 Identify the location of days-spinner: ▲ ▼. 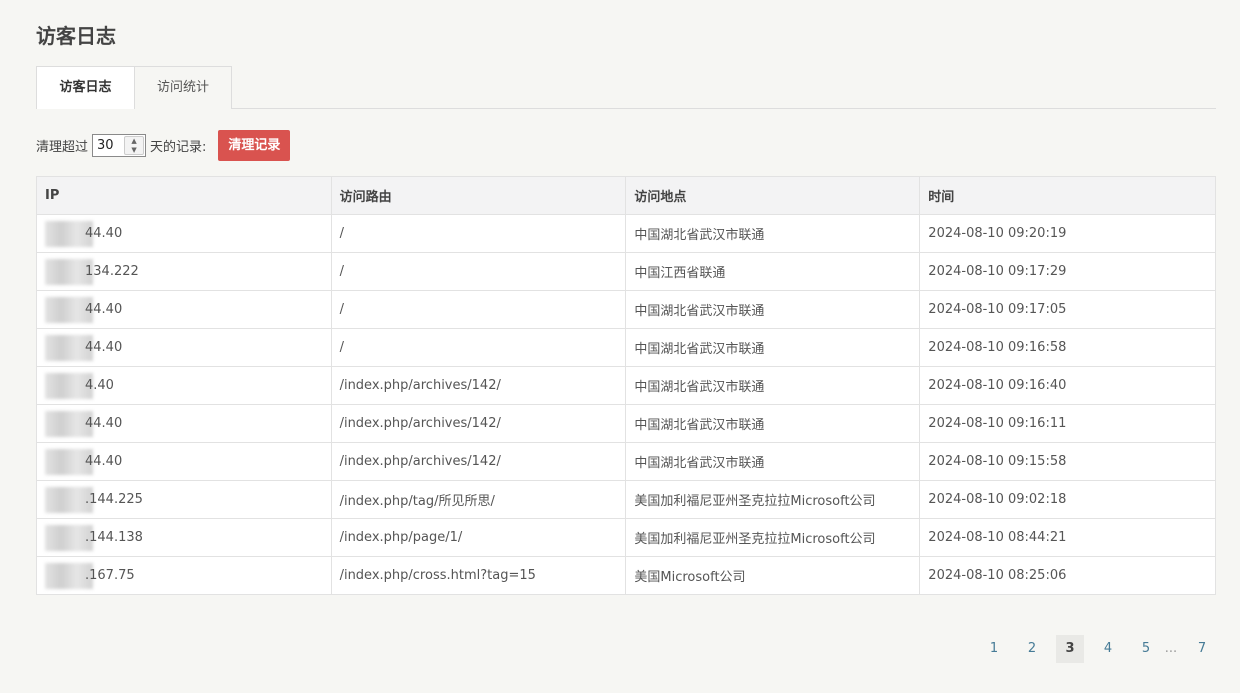
(134, 145).